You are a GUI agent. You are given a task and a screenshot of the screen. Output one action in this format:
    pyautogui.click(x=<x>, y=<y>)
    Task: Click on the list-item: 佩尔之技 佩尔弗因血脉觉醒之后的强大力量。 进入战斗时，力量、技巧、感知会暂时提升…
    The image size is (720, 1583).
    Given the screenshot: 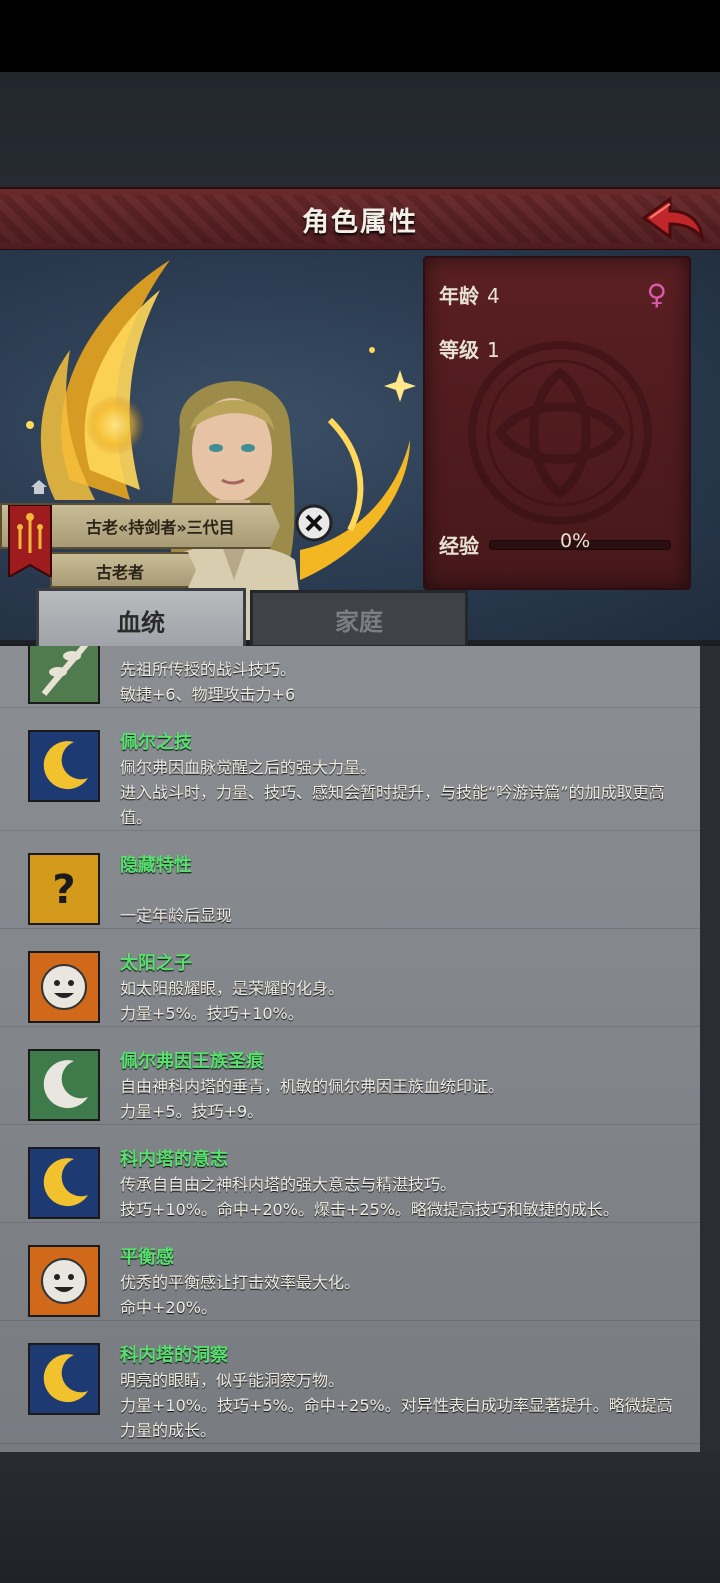 What is the action you would take?
    pyautogui.click(x=350, y=769)
    